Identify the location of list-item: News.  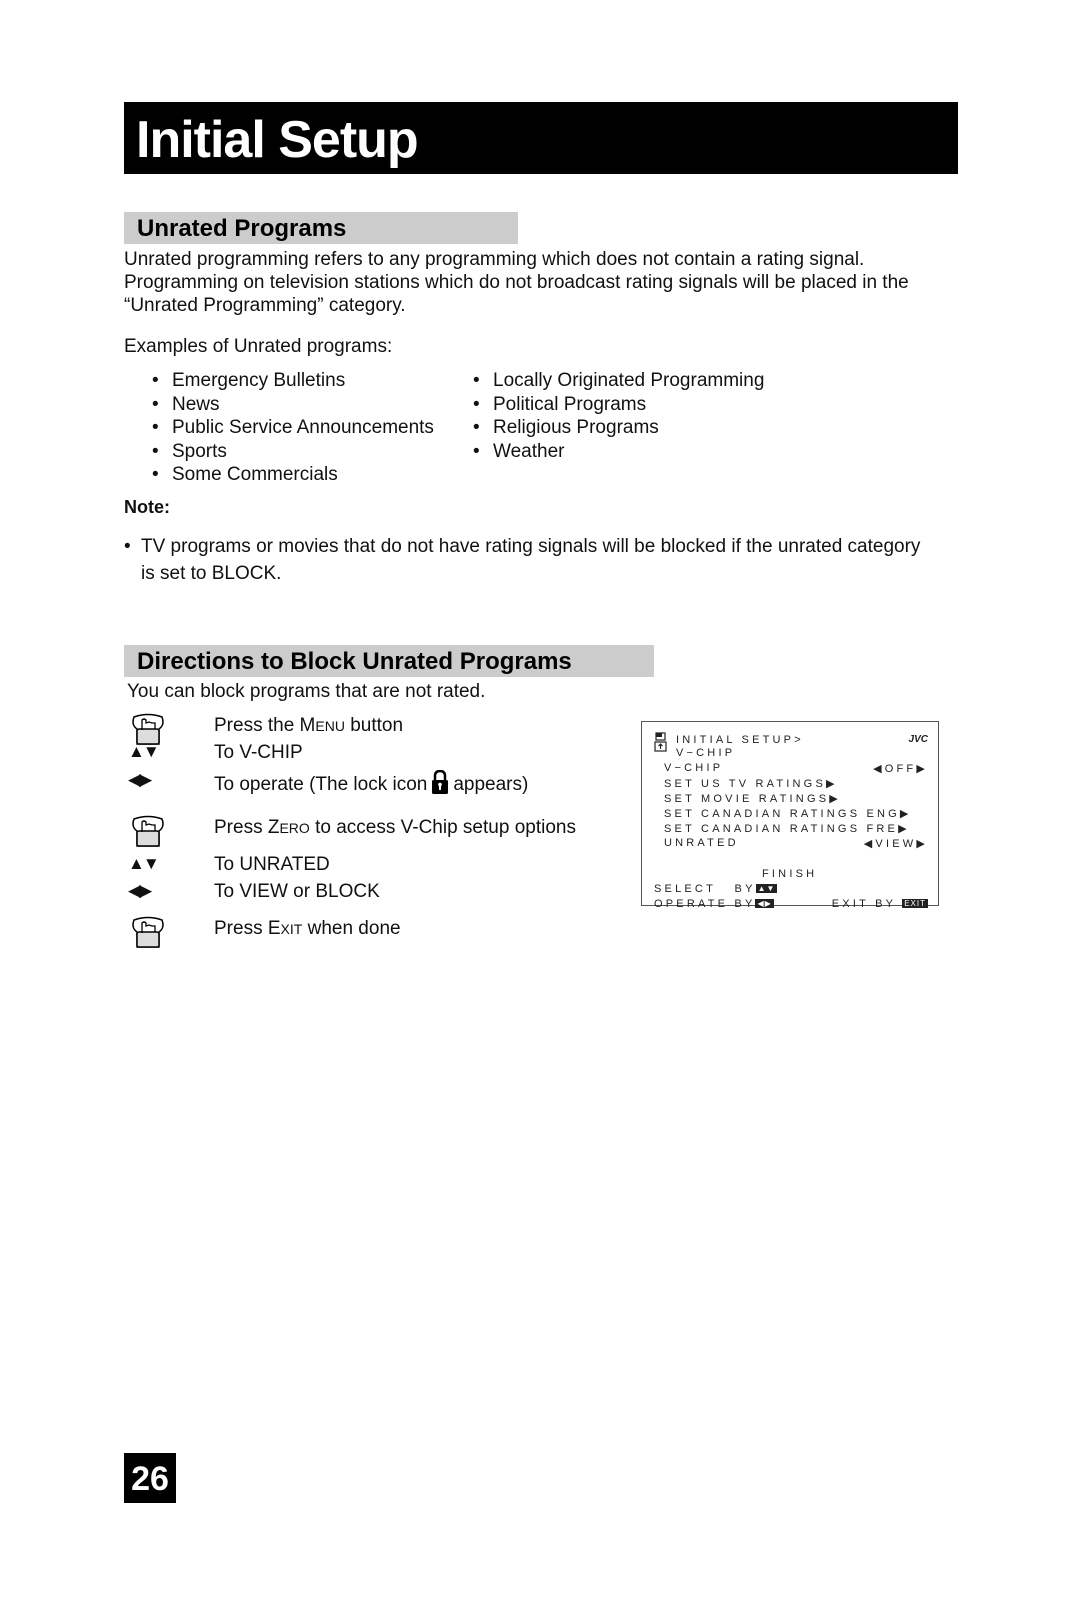
(293, 405).